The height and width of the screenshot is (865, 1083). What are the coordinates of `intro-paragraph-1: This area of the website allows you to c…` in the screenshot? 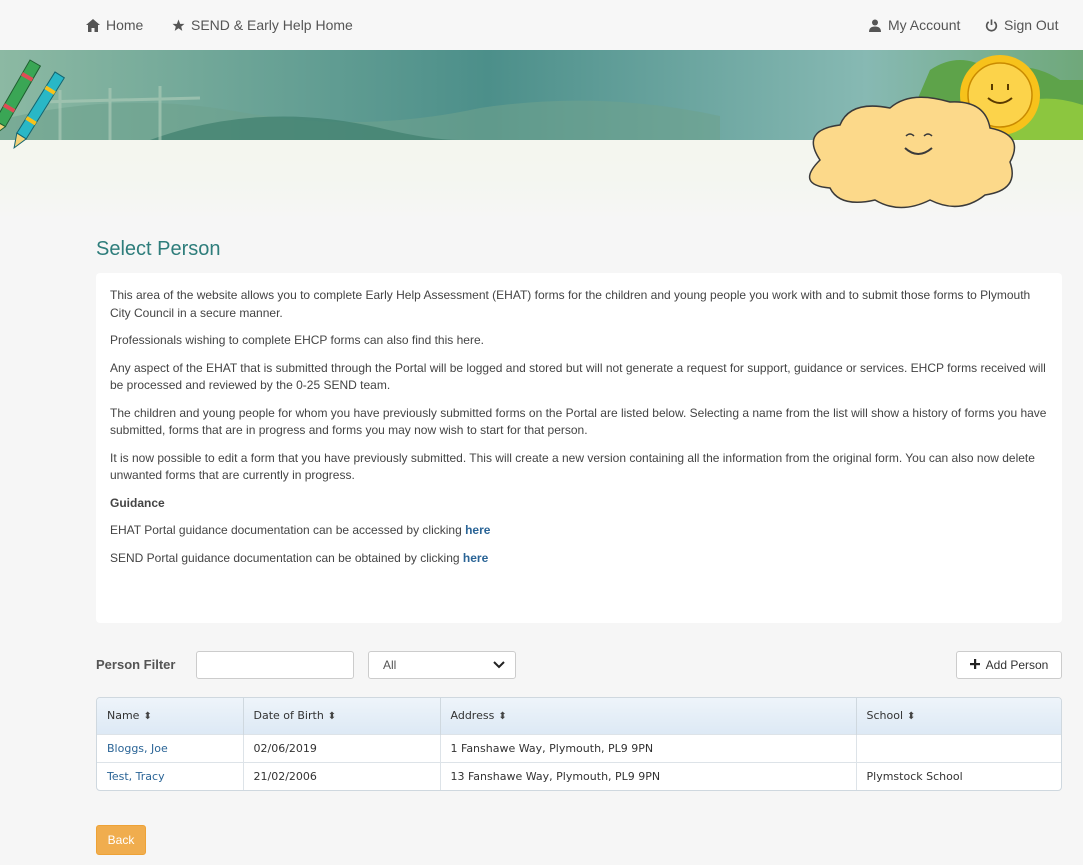 It's located at (570, 304).